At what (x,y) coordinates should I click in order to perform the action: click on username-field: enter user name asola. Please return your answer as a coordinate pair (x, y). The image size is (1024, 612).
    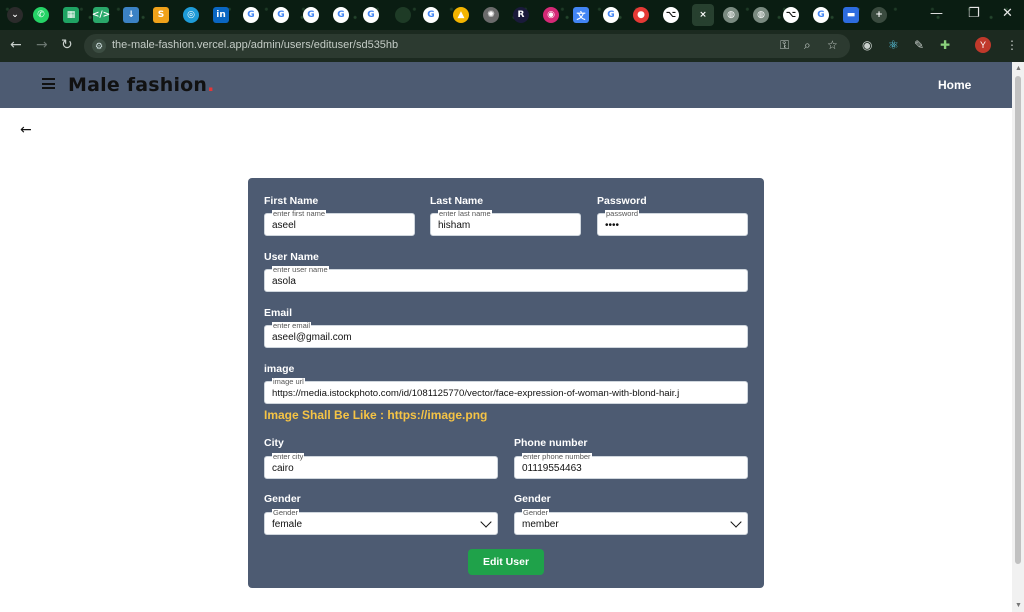
    Looking at the image, I should click on (506, 279).